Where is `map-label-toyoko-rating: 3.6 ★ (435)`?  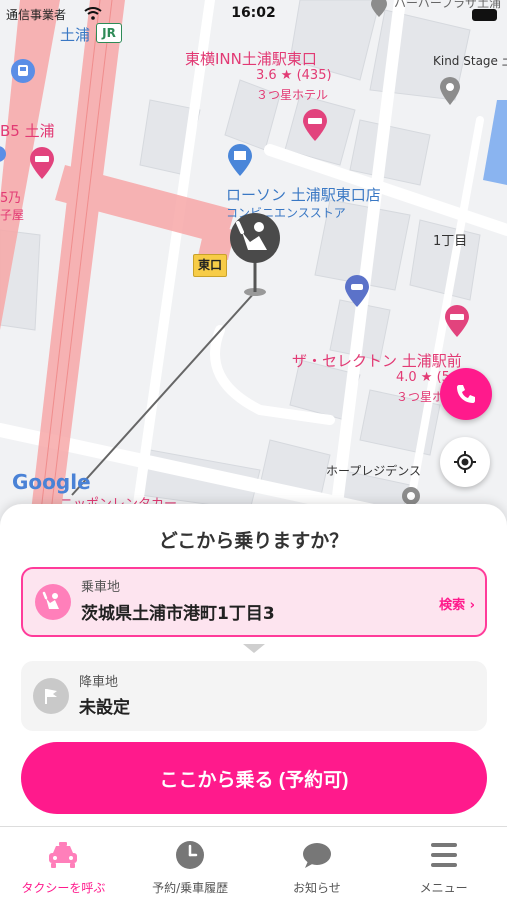
map-label-toyoko-rating: 3.6 ★ (435) is located at coordinates (294, 75).